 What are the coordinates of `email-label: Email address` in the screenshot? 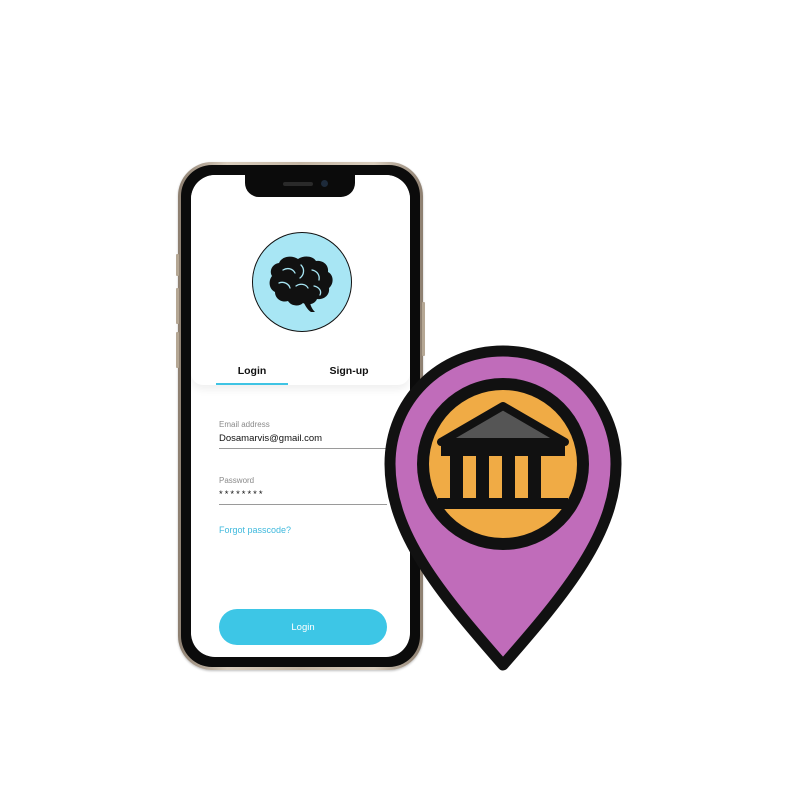 It's located at (244, 424).